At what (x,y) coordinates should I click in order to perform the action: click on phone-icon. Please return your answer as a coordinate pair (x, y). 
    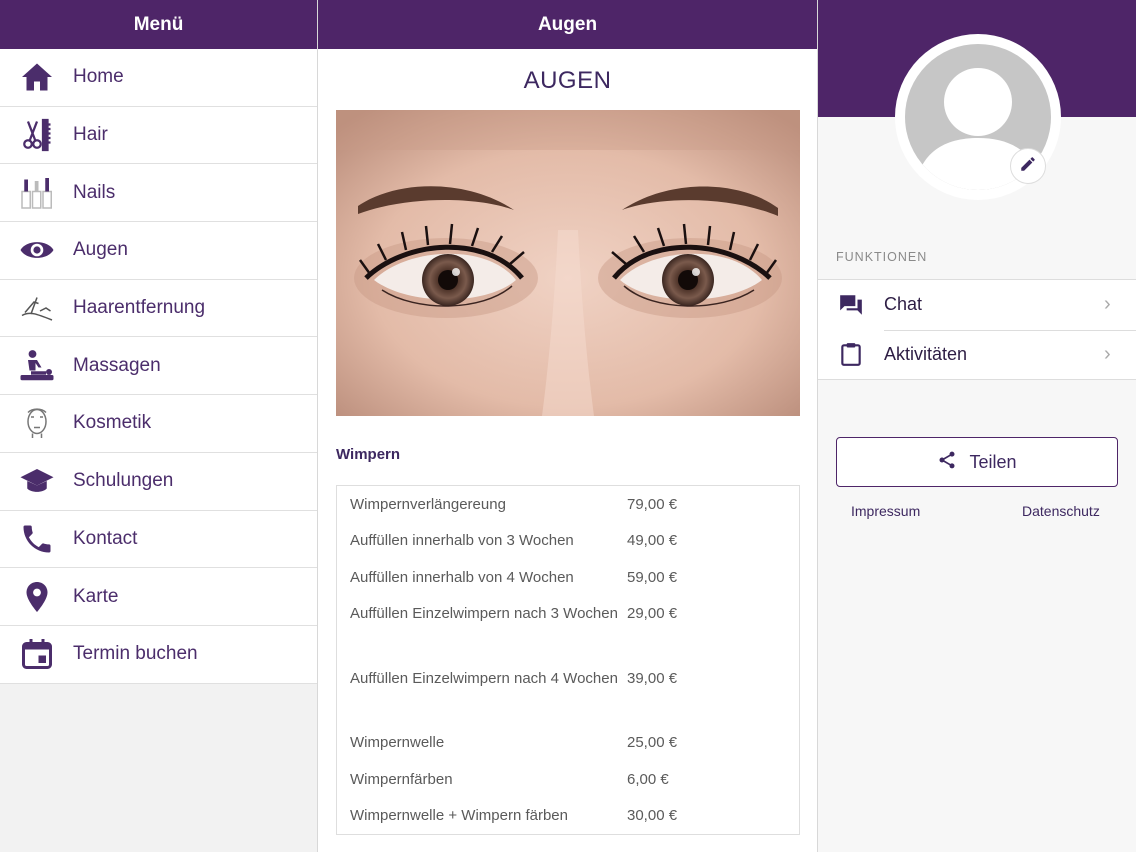
    Looking at the image, I should click on (36, 538).